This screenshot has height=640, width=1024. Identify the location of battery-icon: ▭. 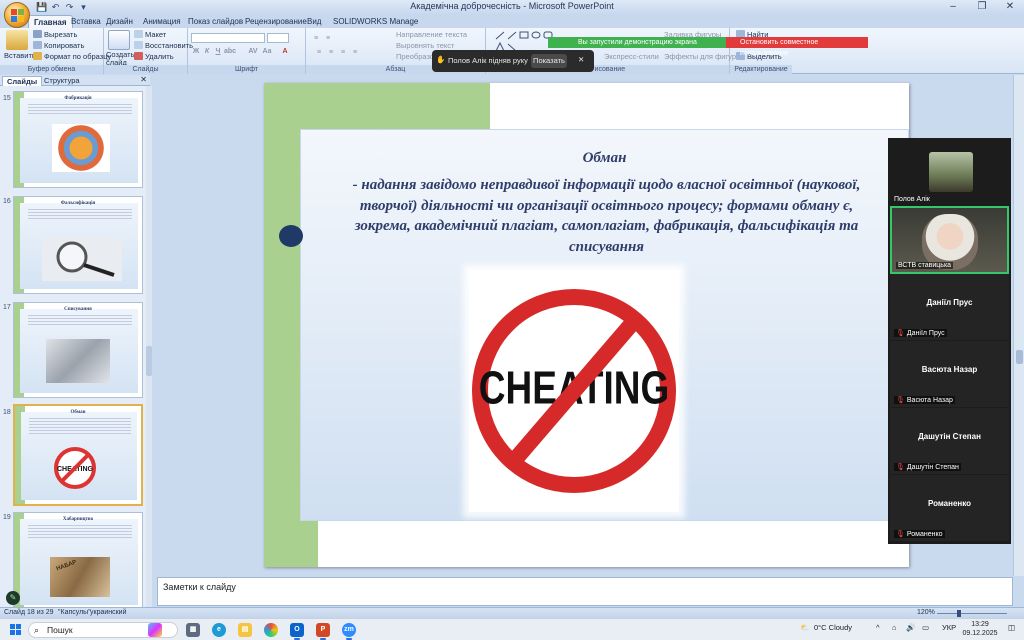
(925, 627).